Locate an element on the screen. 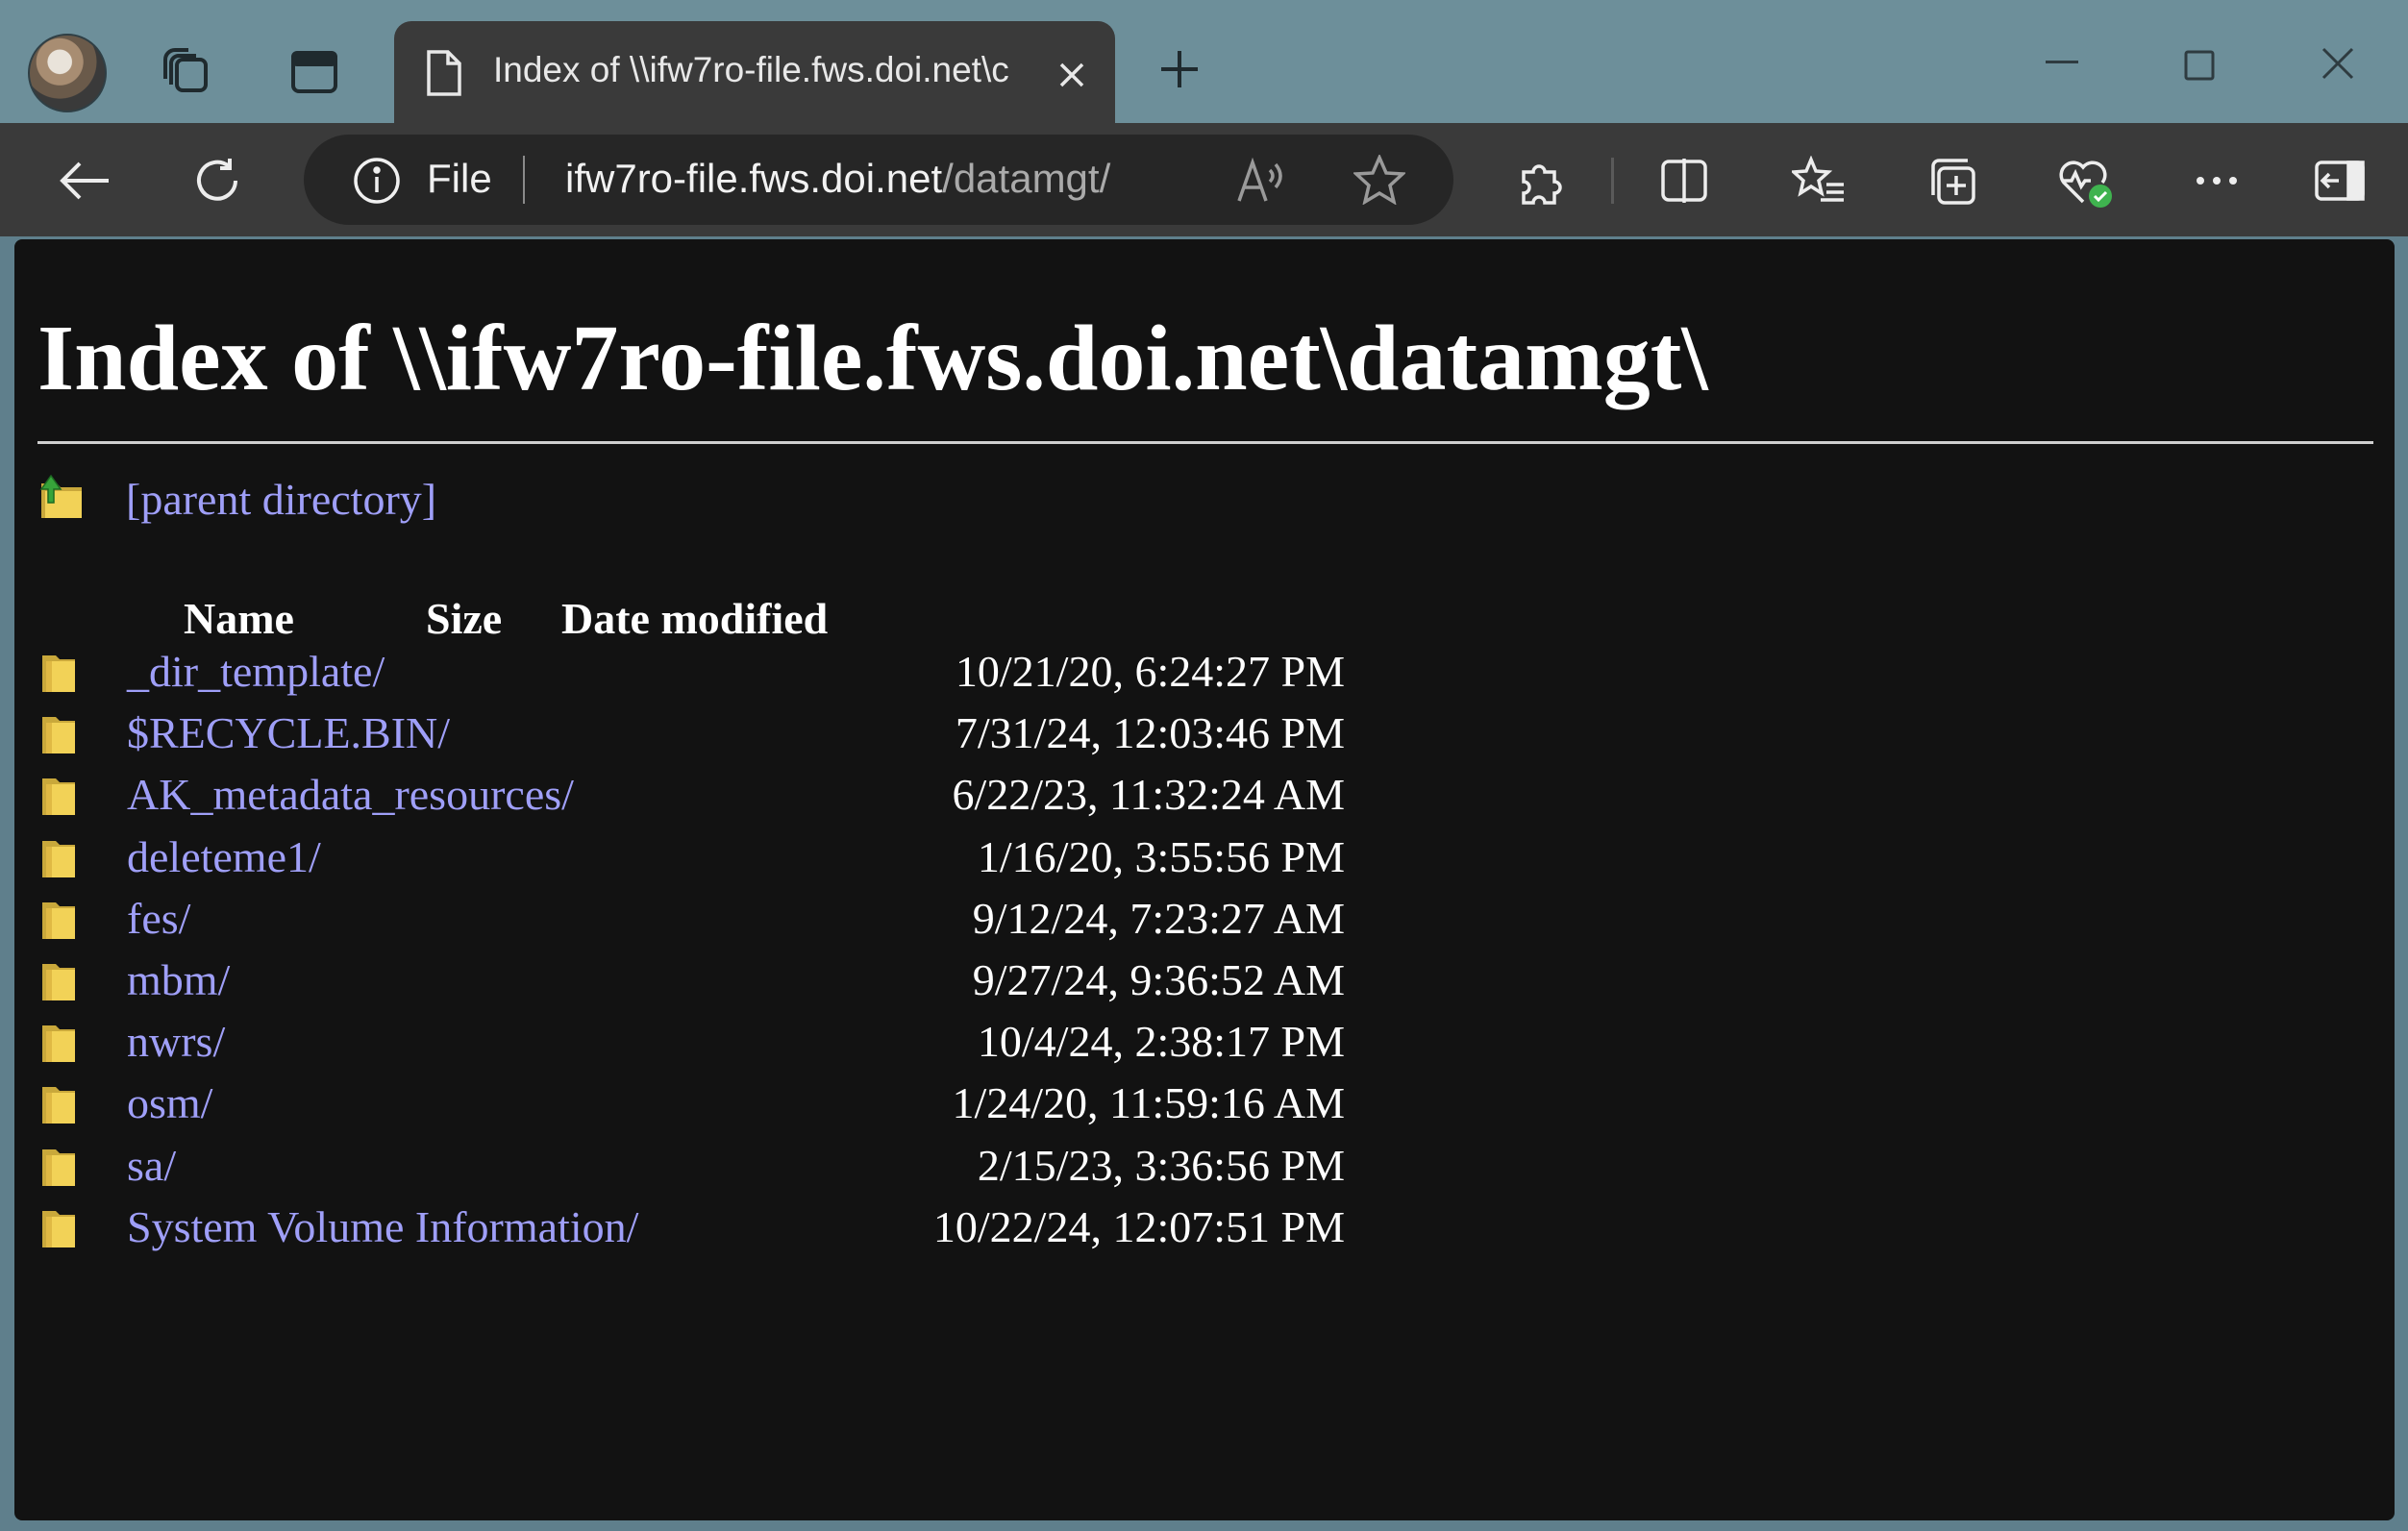  folder-link: sa/ is located at coordinates (151, 1166).